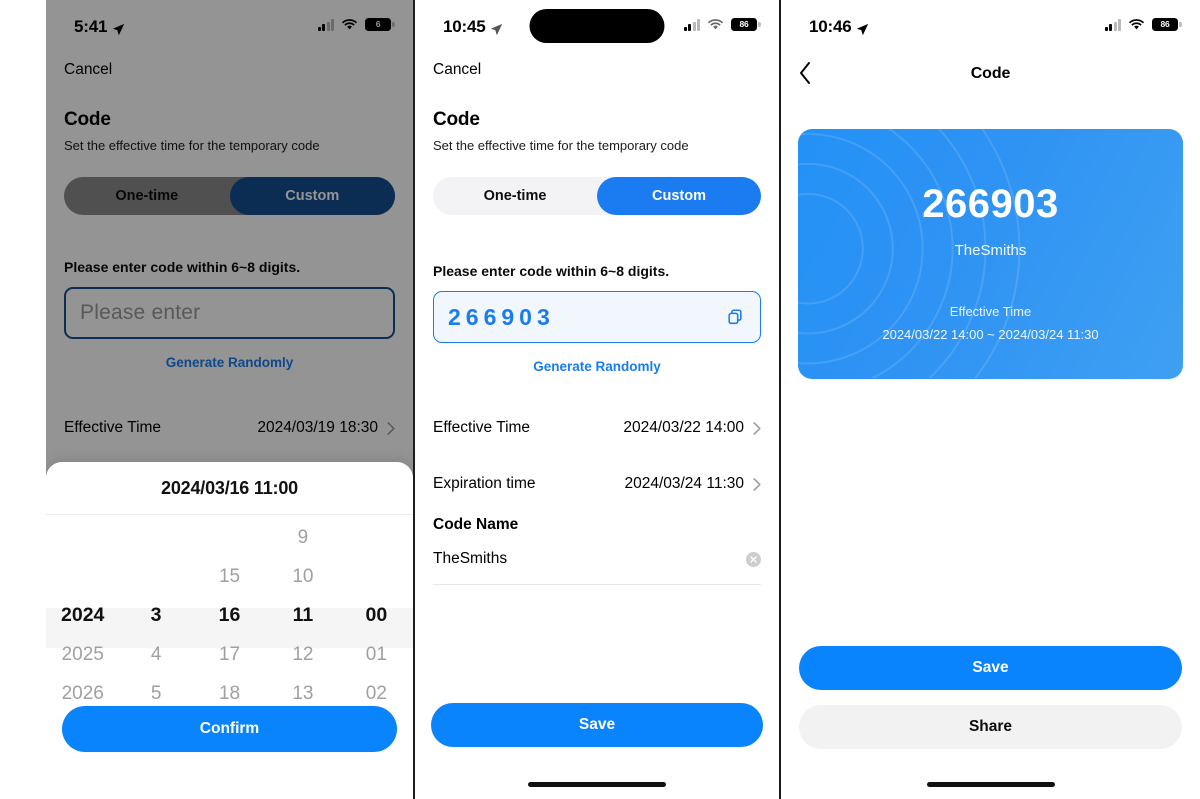 The width and height of the screenshot is (1200, 799). I want to click on picker-row: 9, so click(229, 537).